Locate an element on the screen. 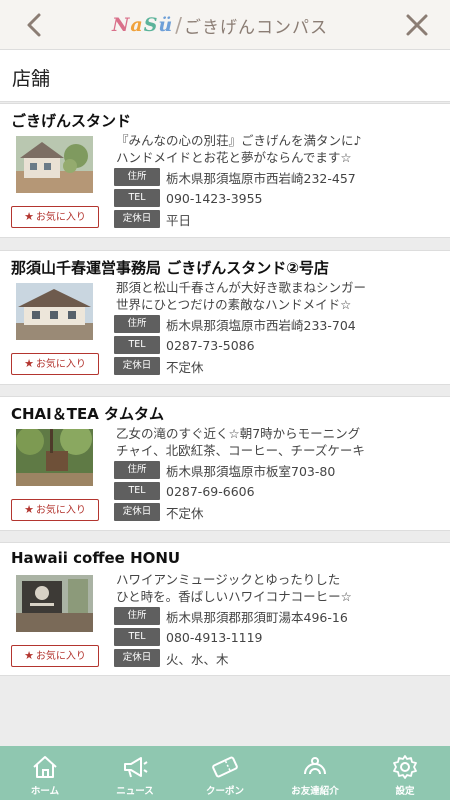  back-button is located at coordinates (35, 25).